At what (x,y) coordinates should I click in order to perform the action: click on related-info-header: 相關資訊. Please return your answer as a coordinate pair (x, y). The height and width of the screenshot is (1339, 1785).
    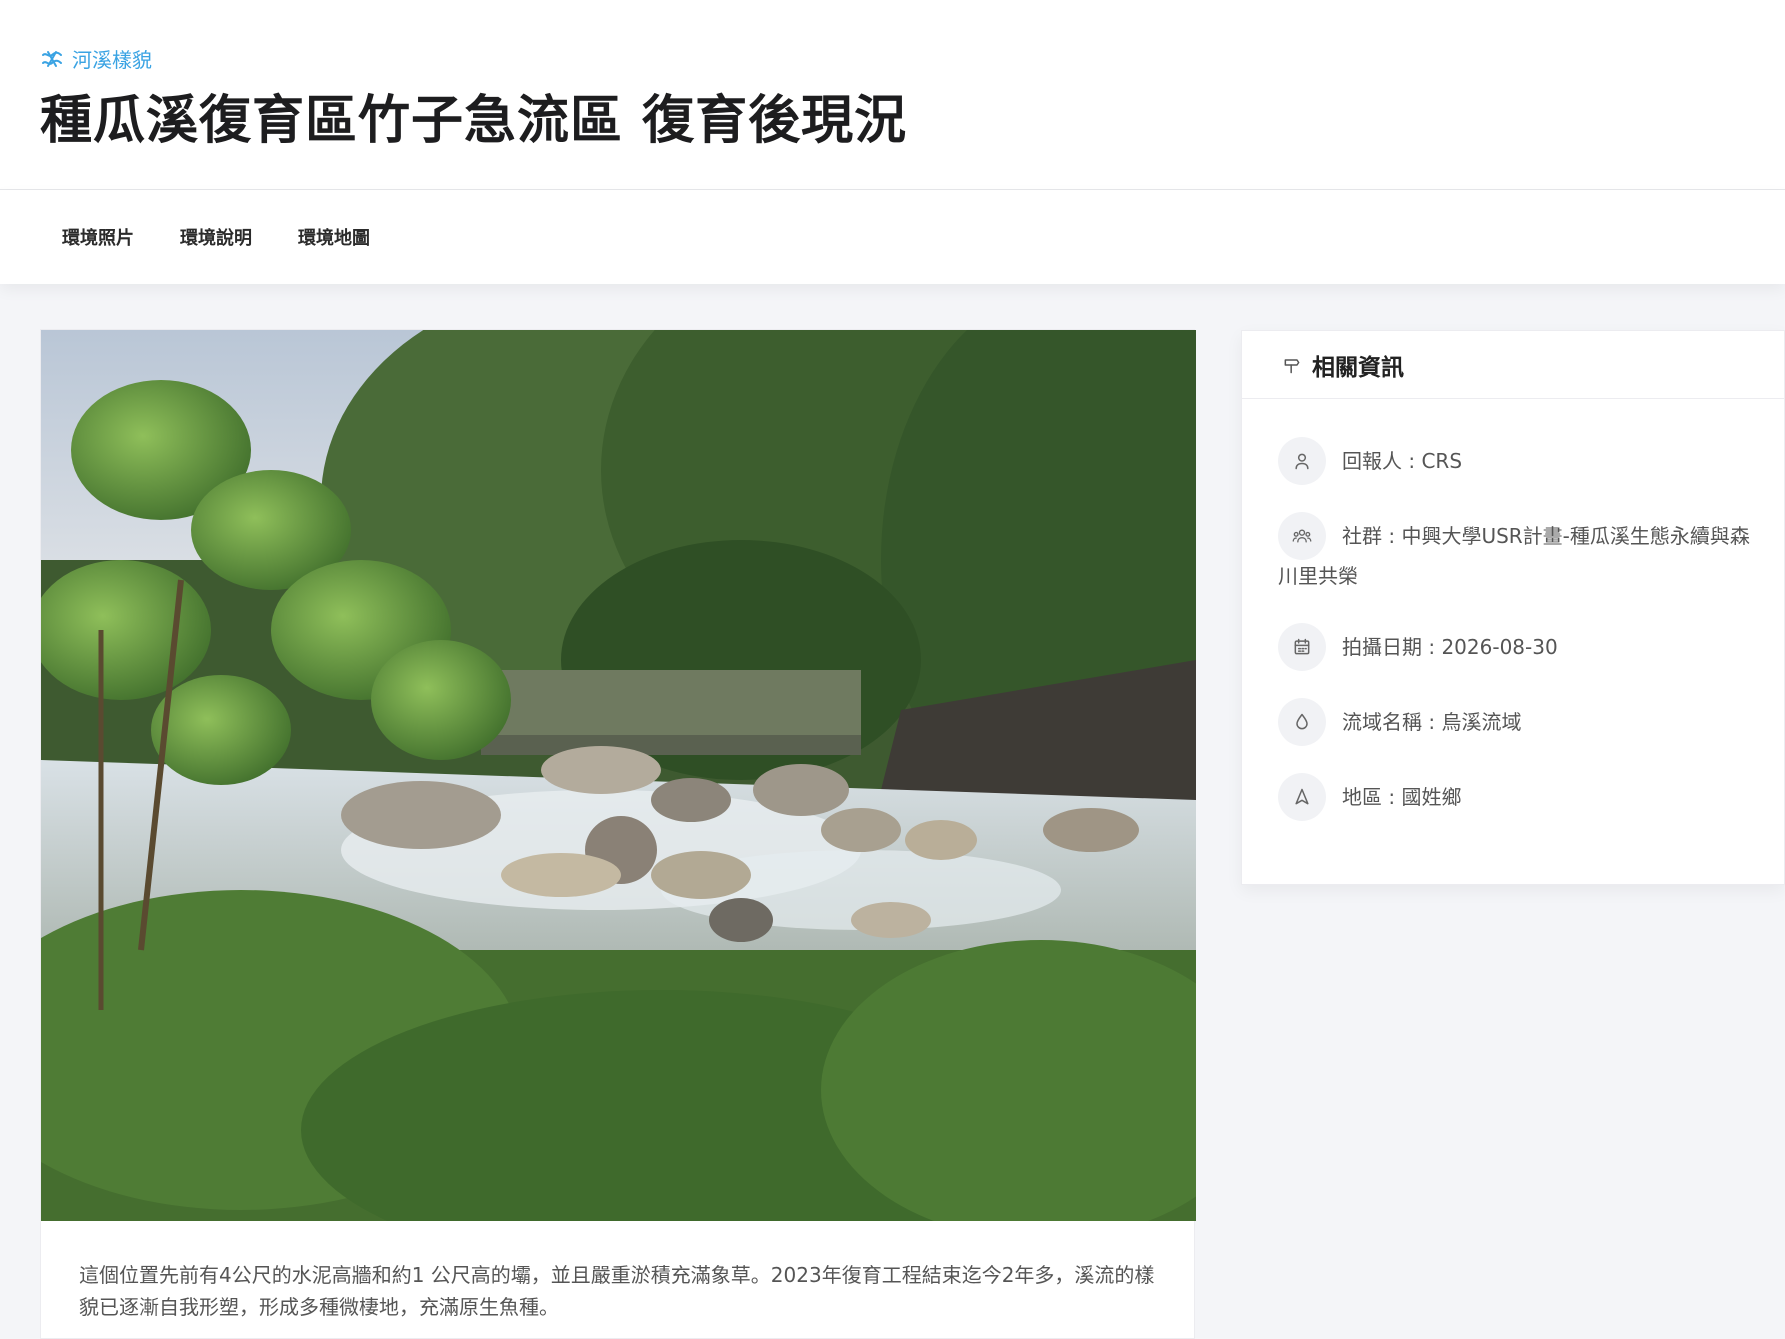
    Looking at the image, I should click on (1513, 365).